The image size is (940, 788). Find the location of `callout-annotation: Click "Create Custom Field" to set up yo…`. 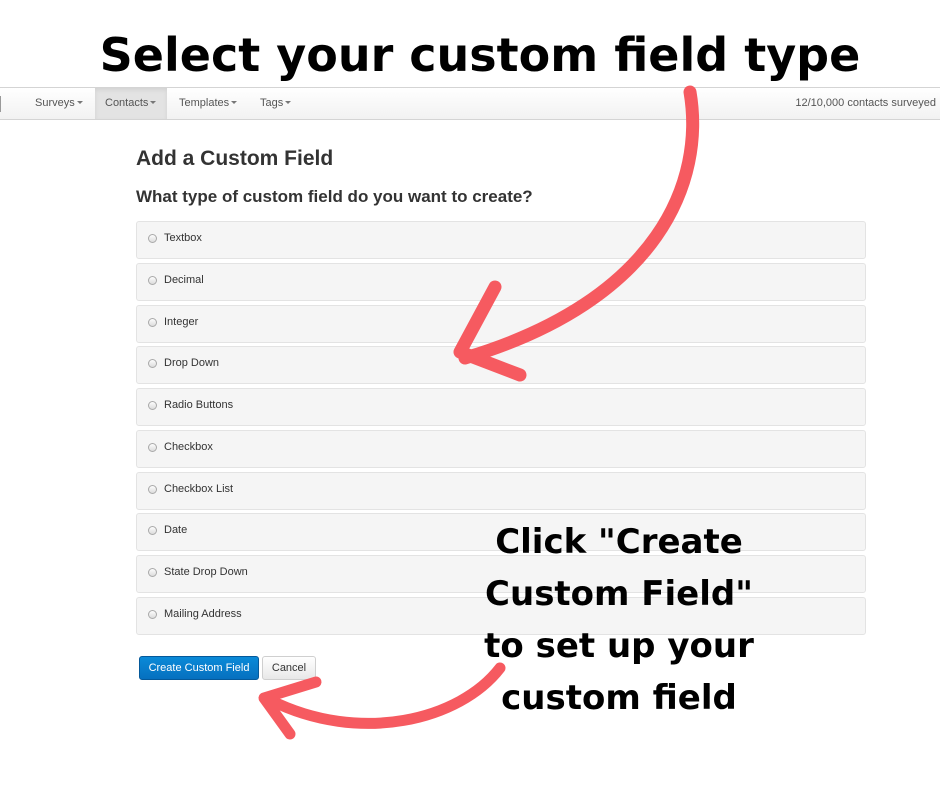

callout-annotation: Click "Create Custom Field" to set up yo… is located at coordinates (619, 620).